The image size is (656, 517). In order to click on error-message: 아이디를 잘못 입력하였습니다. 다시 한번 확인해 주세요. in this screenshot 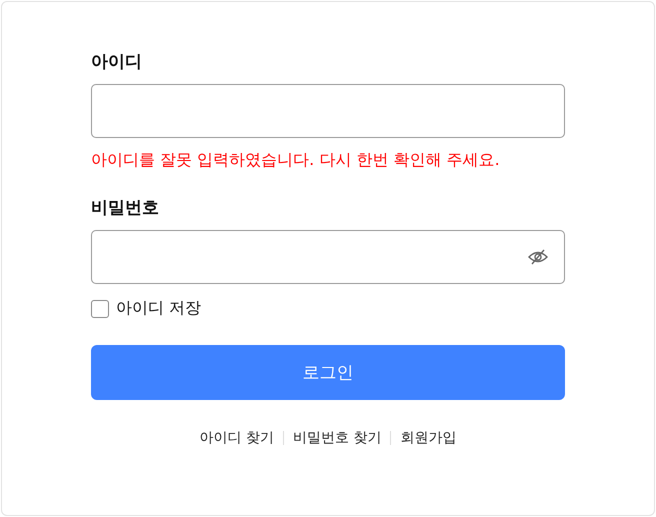, I will do `click(296, 160)`.